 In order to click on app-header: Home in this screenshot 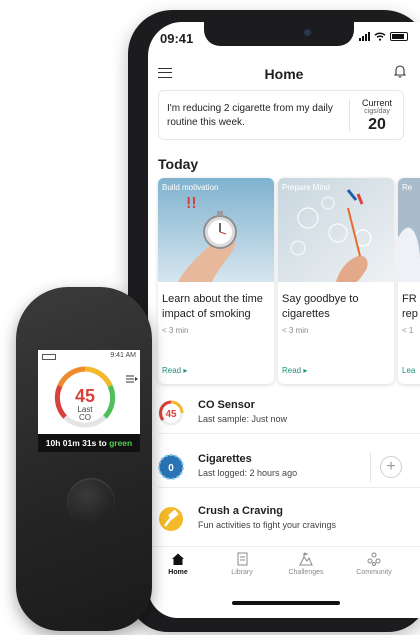, I will do `click(284, 73)`.